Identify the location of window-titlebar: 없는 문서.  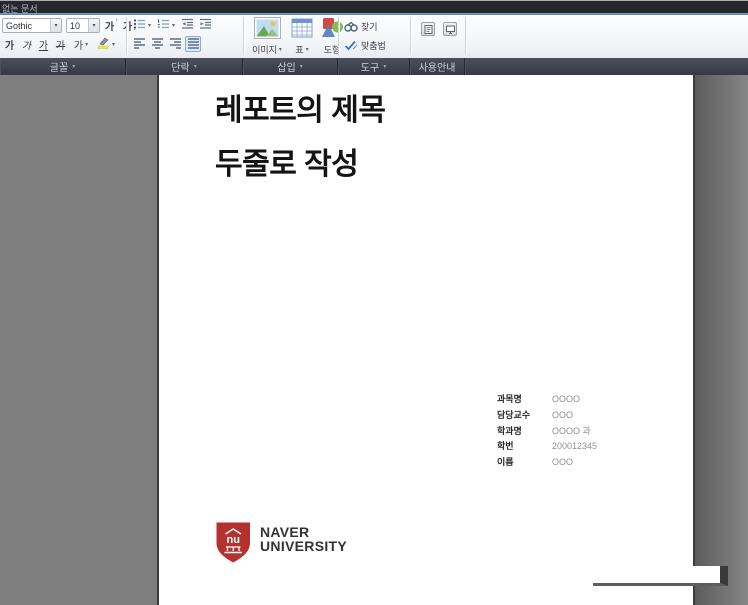
(374, 7).